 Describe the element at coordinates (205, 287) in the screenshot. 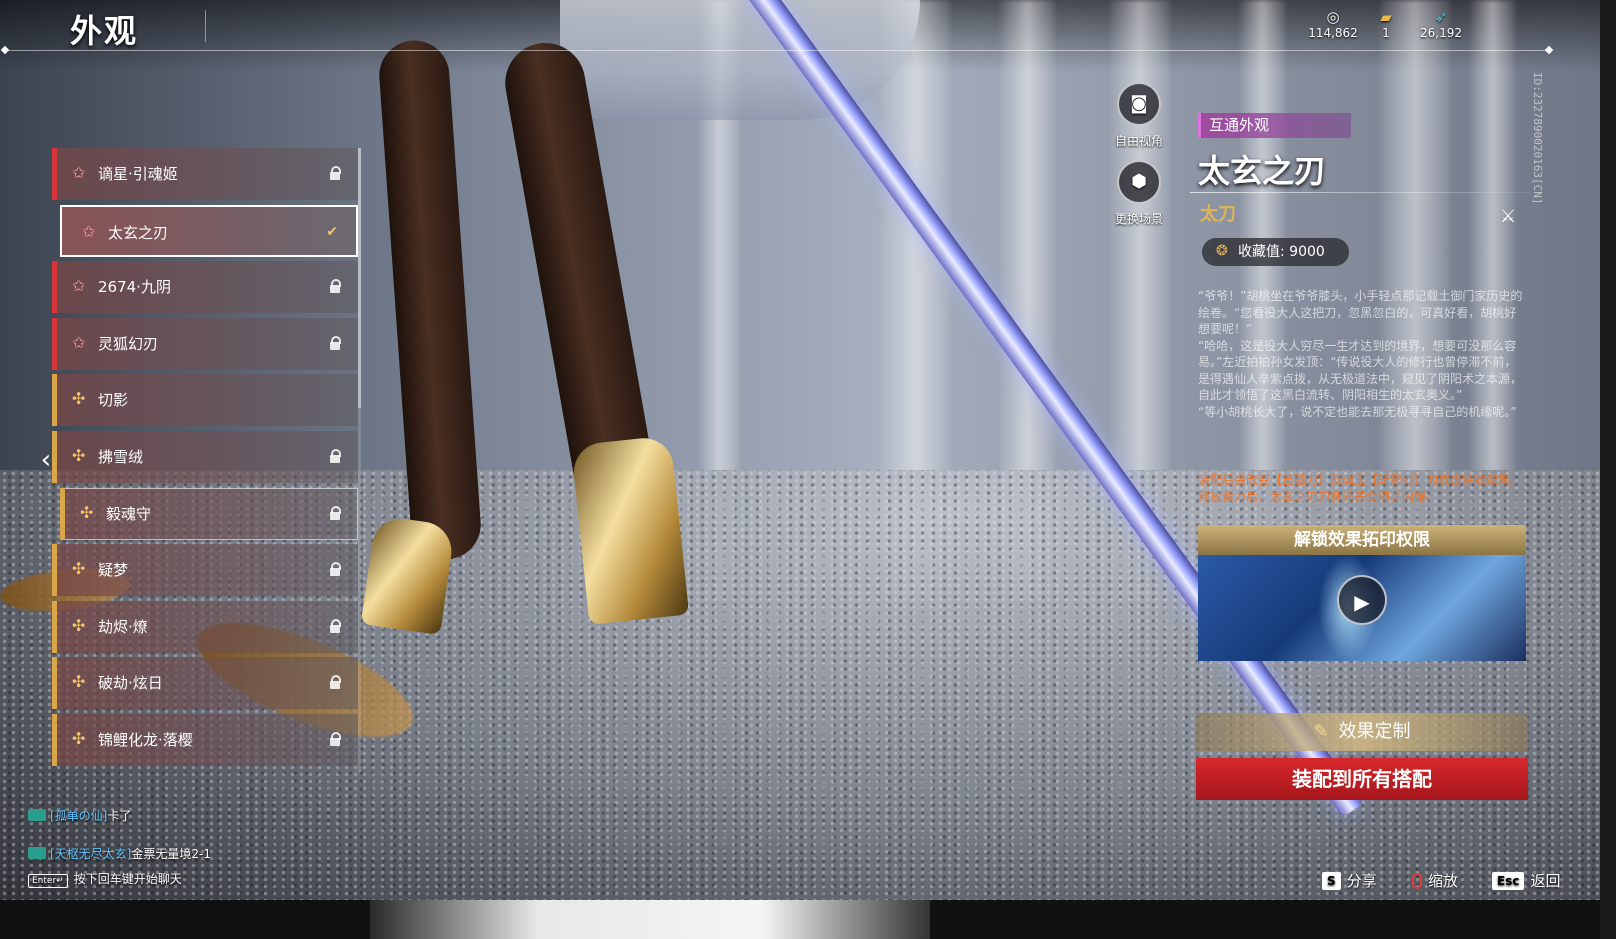

I see `skin-list-item: ✩ 2674·九阴` at that location.